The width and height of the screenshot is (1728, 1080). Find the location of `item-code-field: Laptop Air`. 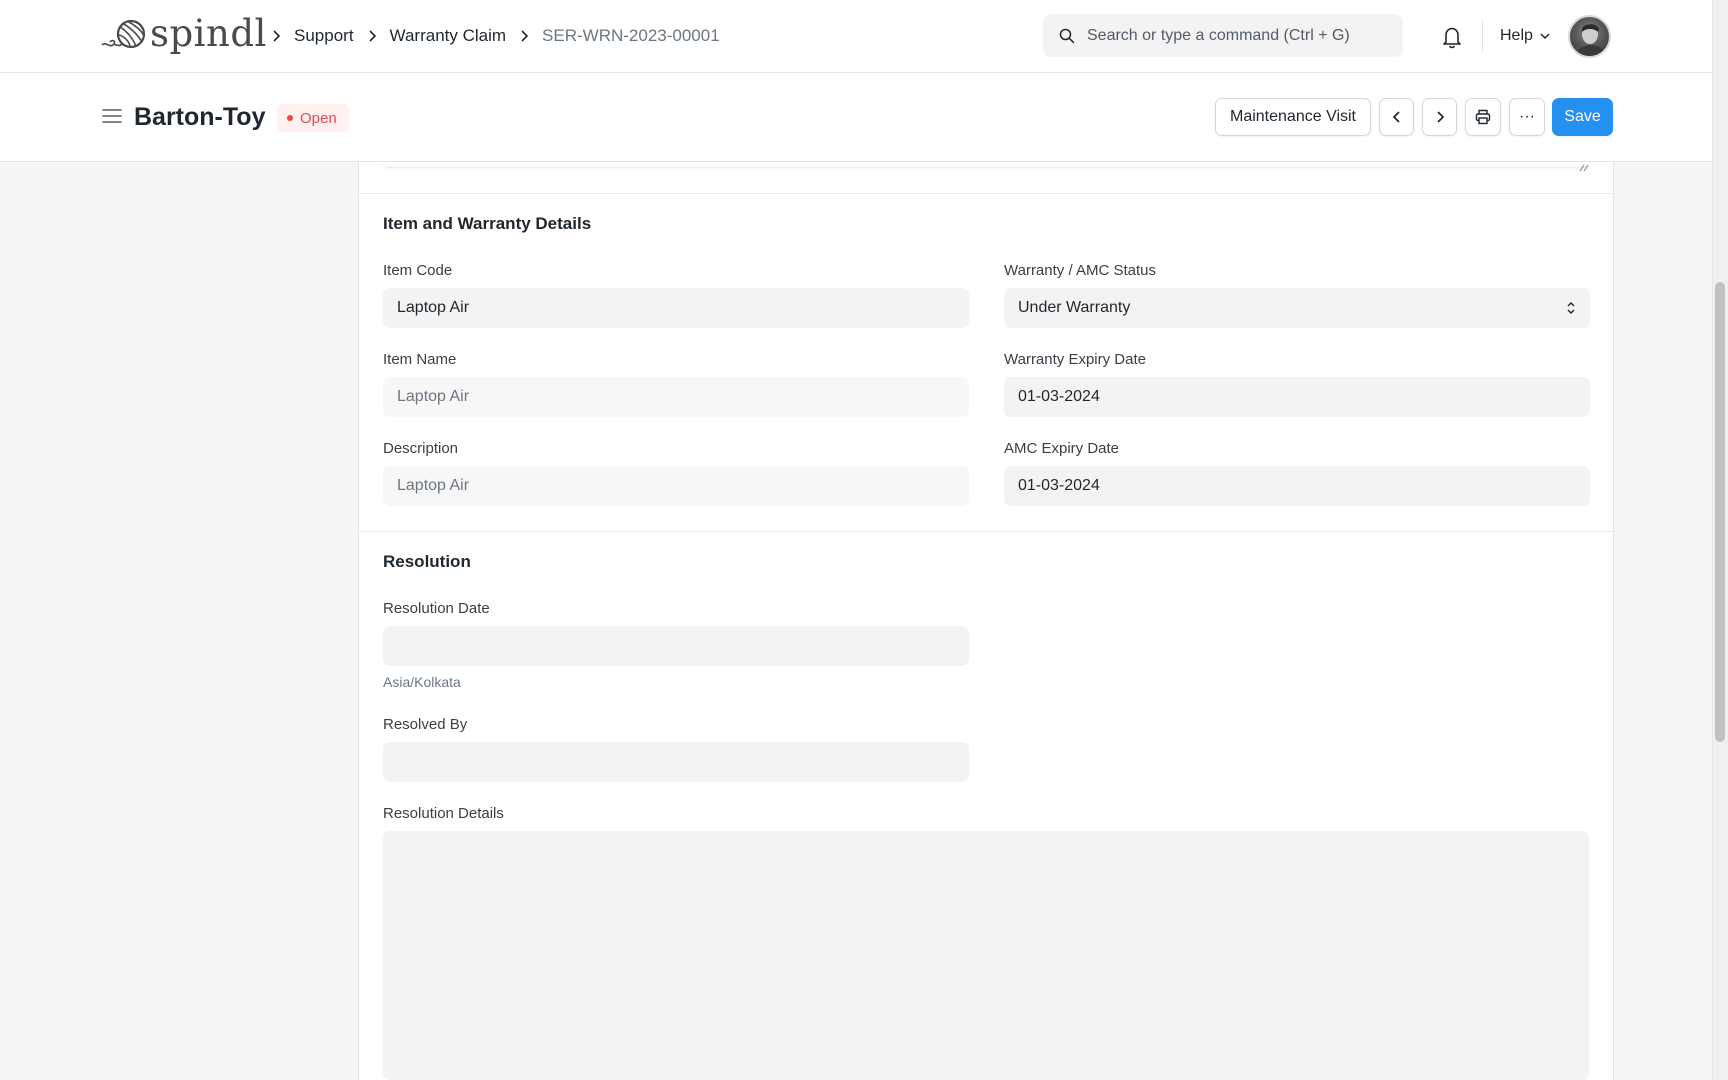

item-code-field: Laptop Air is located at coordinates (676, 308).